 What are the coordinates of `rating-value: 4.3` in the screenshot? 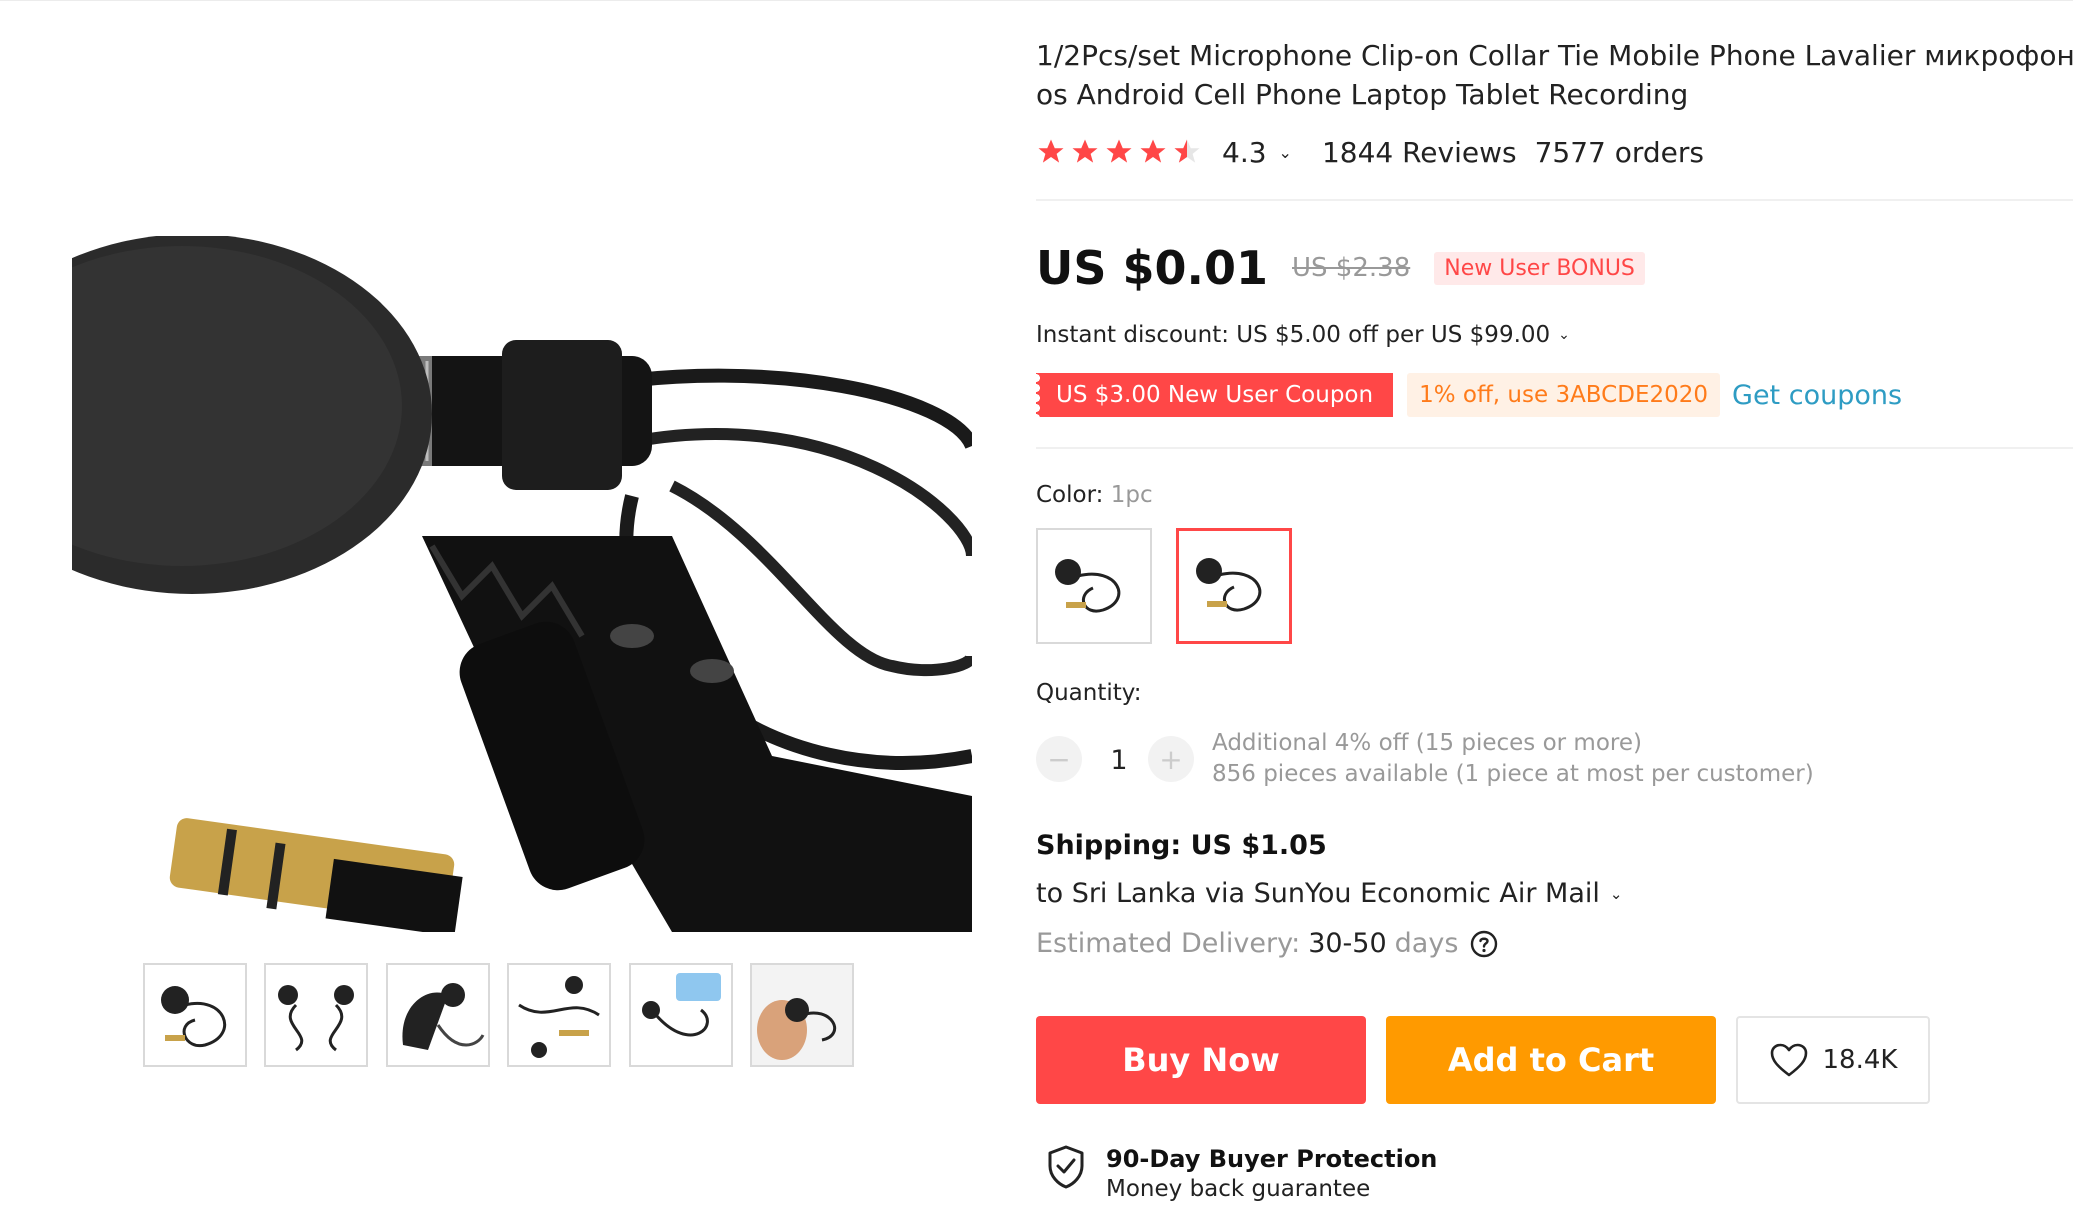 It's located at (1244, 152).